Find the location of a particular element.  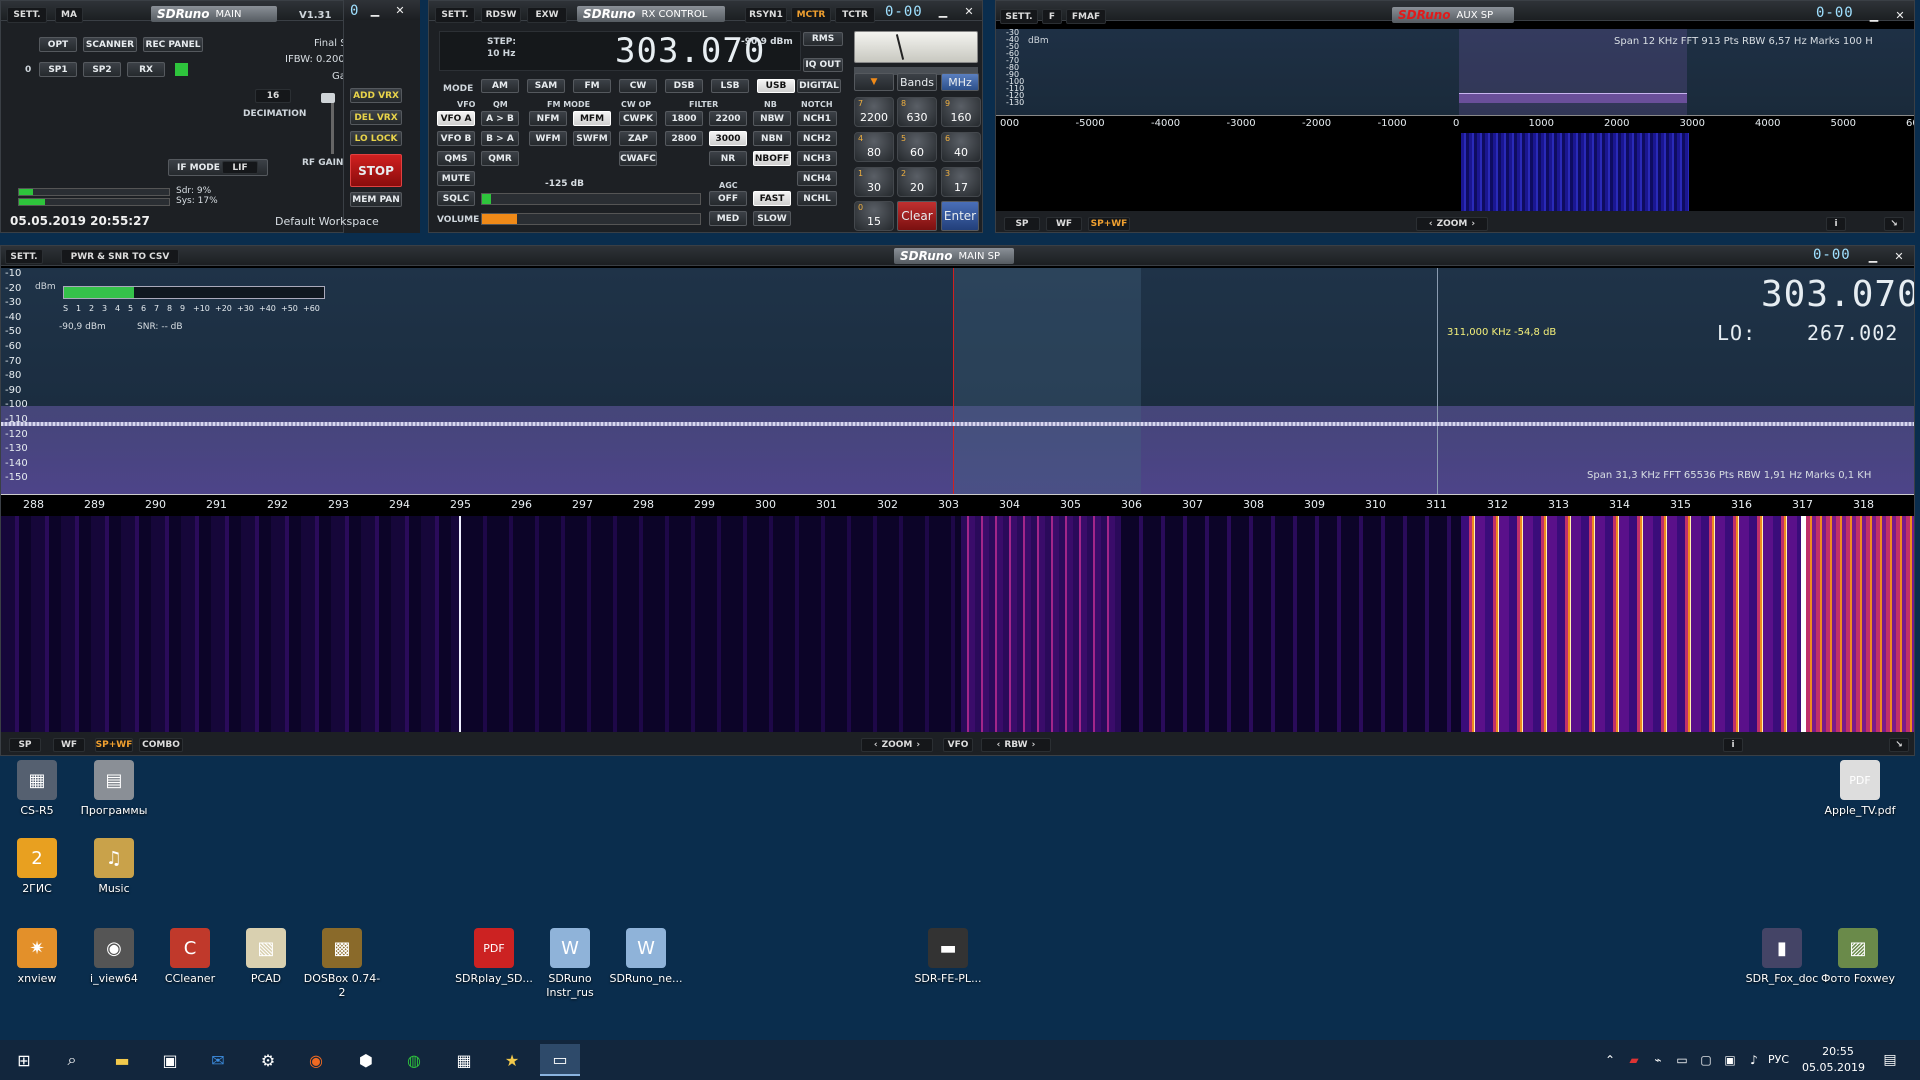

lo-lock-button: LO LOCK is located at coordinates (376, 138).